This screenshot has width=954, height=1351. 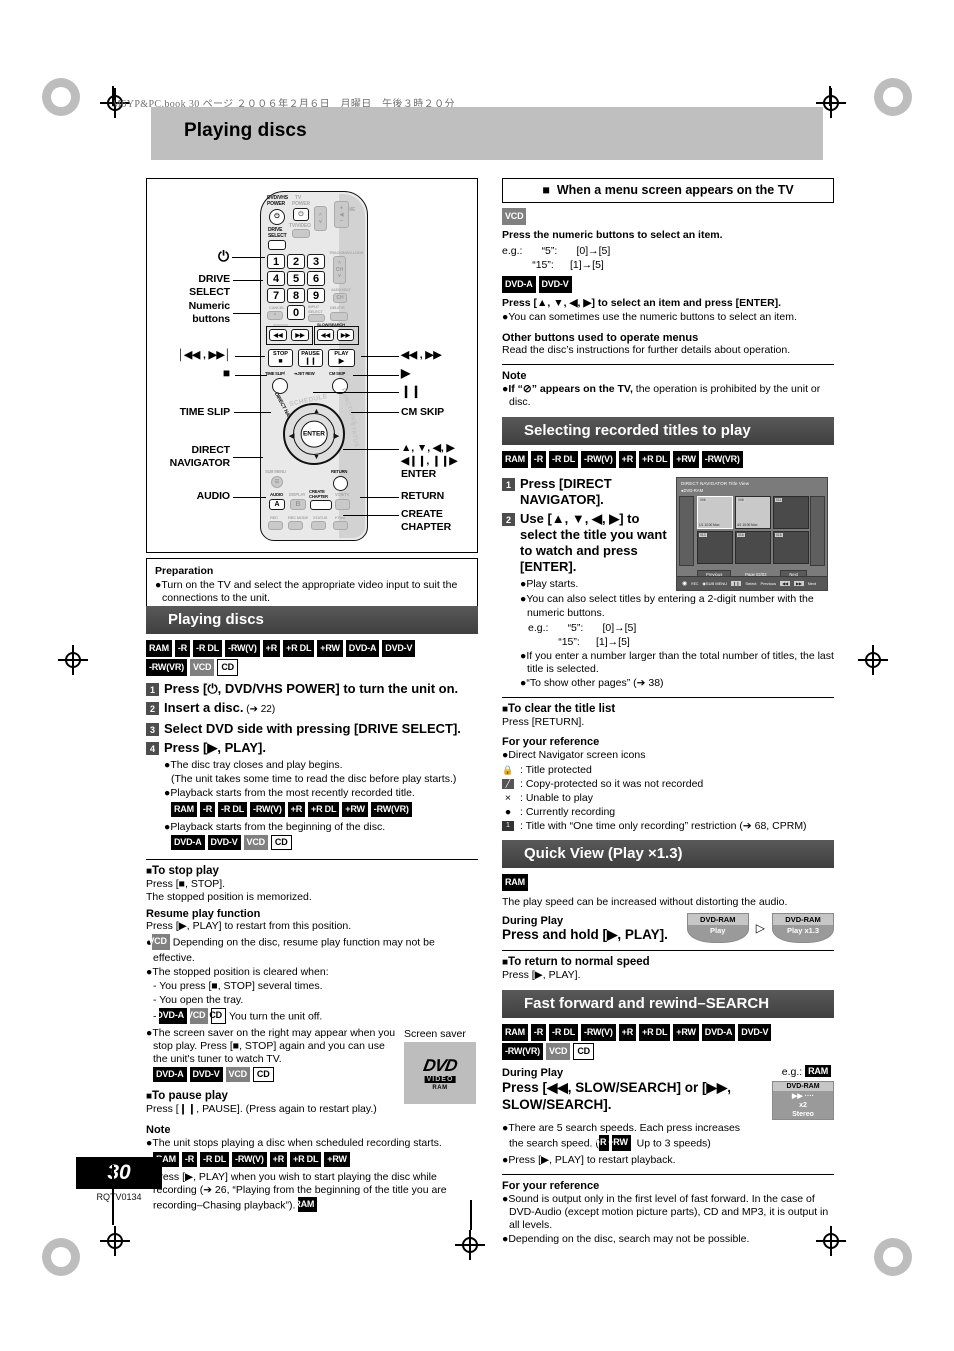 What do you see at coordinates (215, 1159) in the screenshot?
I see `disc-tag: -R DL` at bounding box center [215, 1159].